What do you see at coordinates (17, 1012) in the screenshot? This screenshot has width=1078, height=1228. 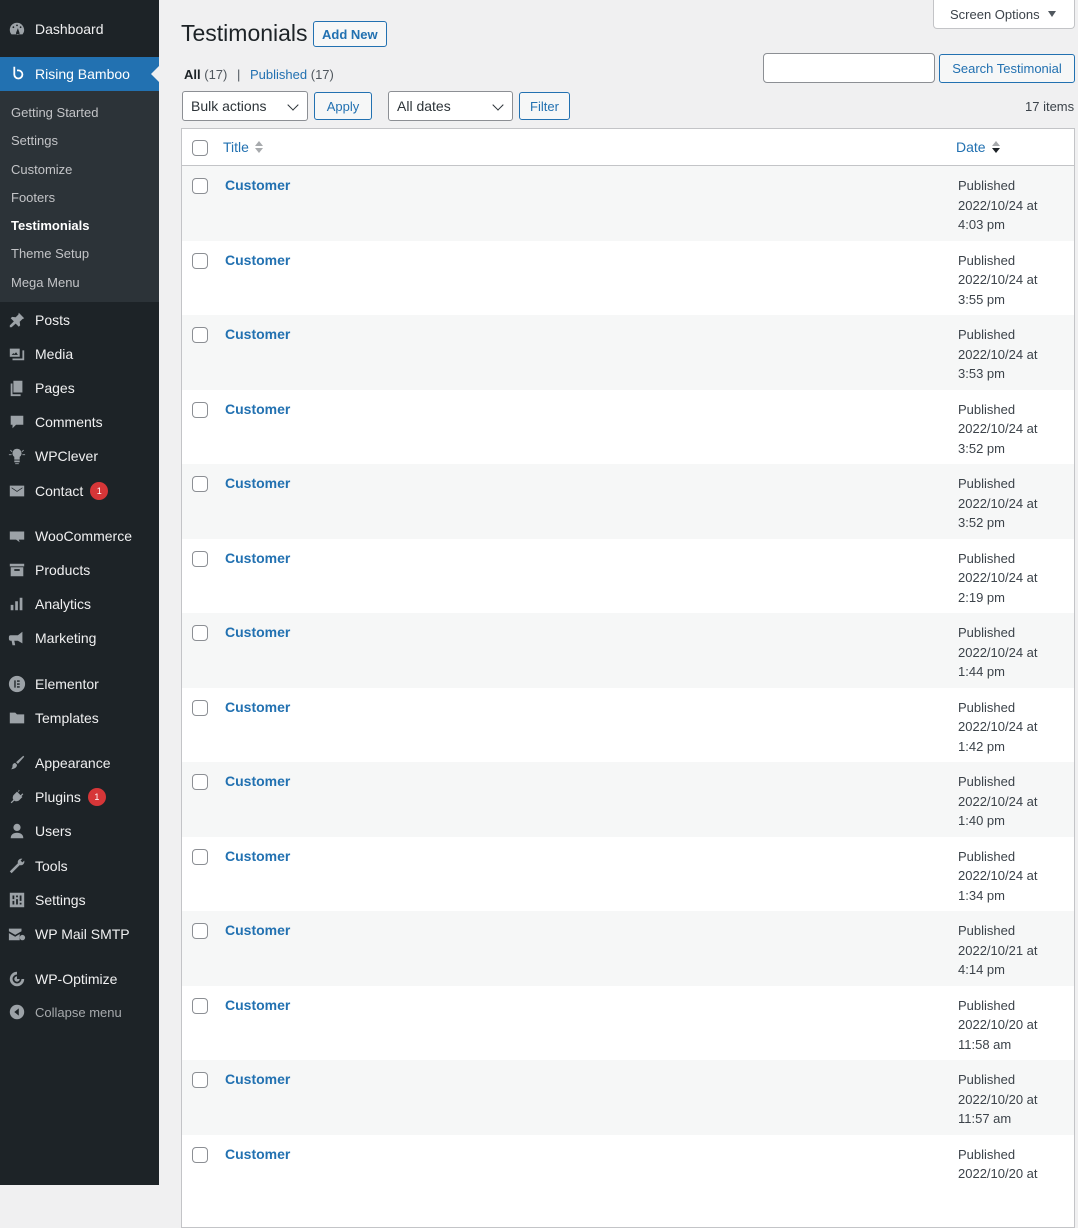 I see `collapse-icon` at bounding box center [17, 1012].